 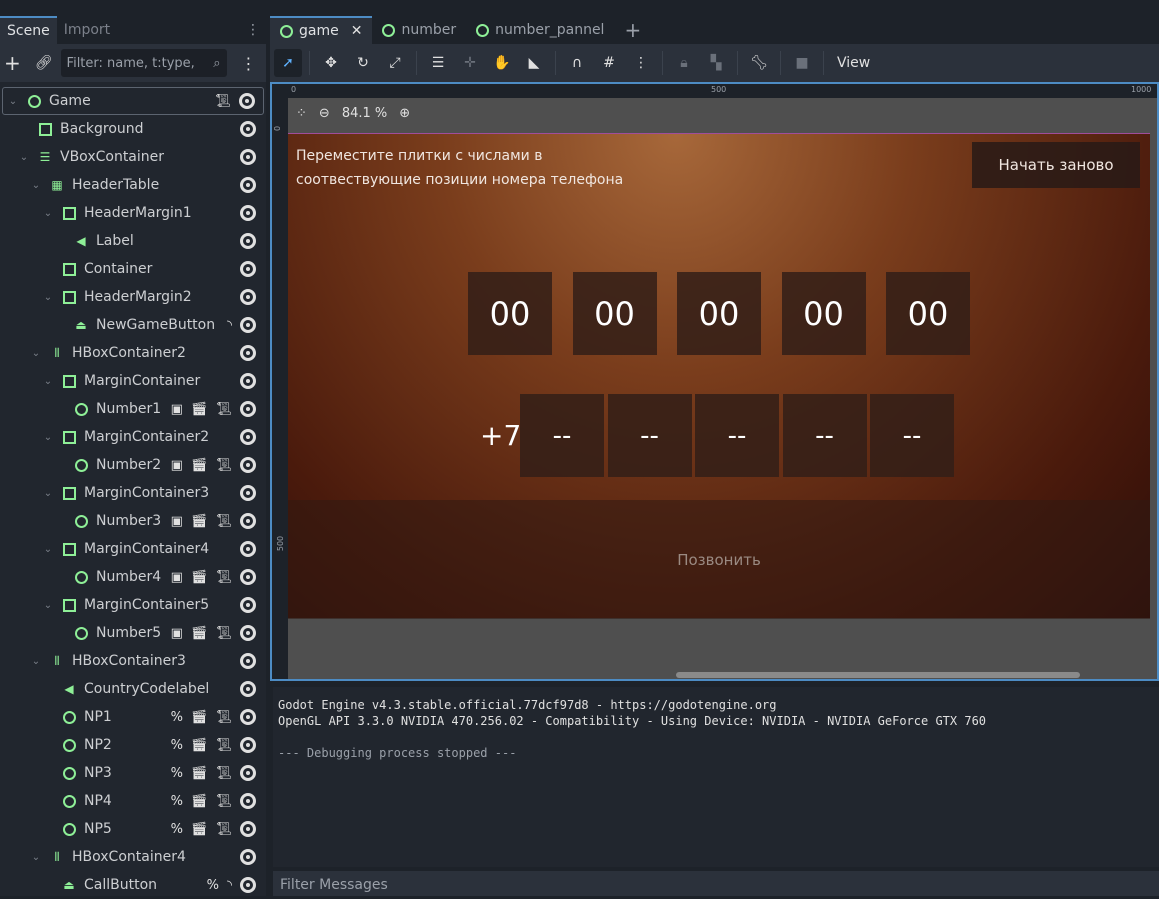 I want to click on call-button: Позвонить, so click(x=719, y=559).